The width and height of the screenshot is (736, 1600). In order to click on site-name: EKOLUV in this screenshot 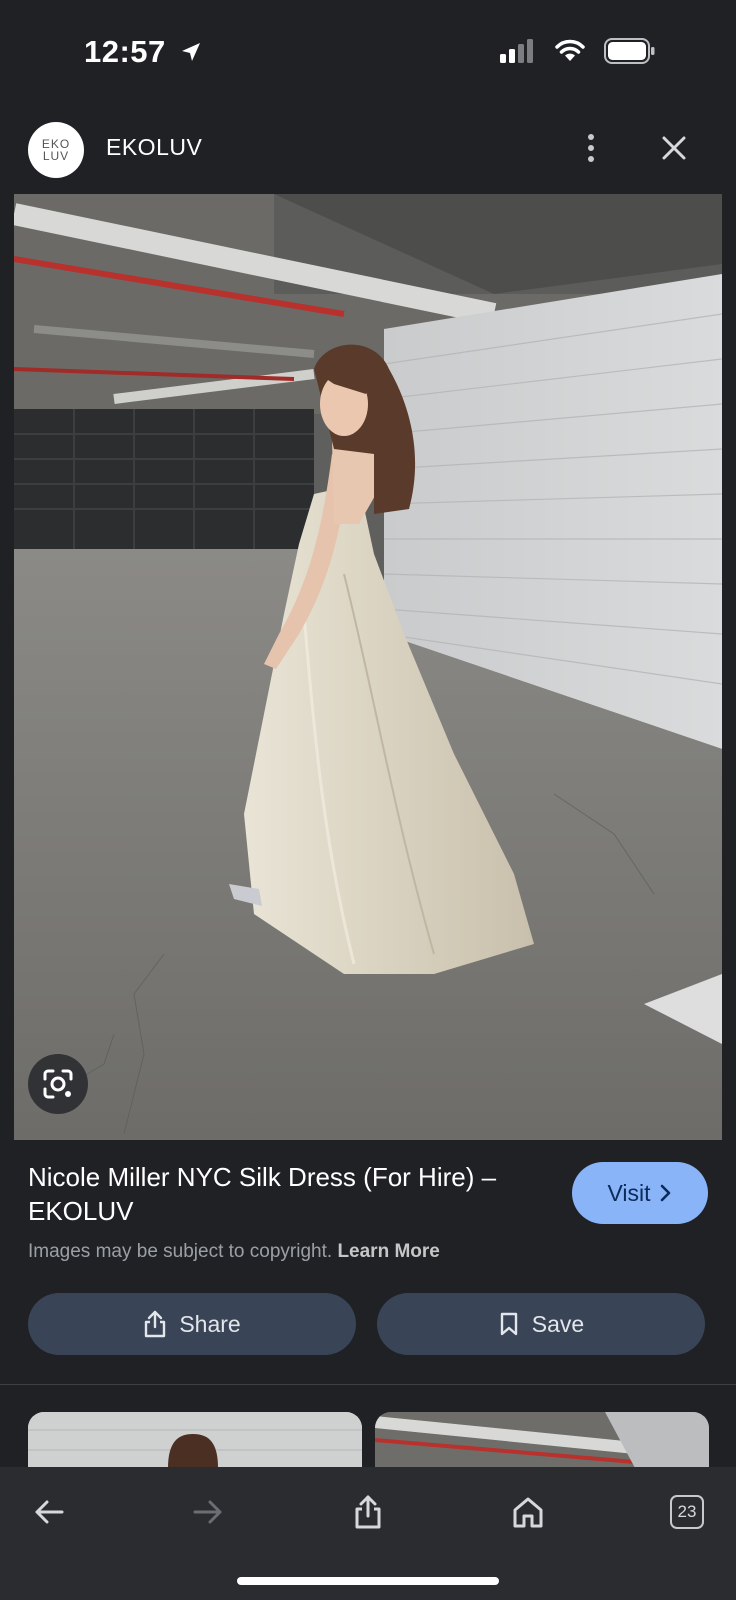, I will do `click(154, 147)`.